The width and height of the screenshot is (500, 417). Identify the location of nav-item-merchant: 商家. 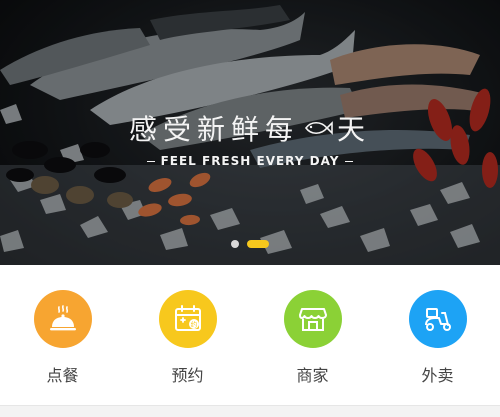
(312, 332).